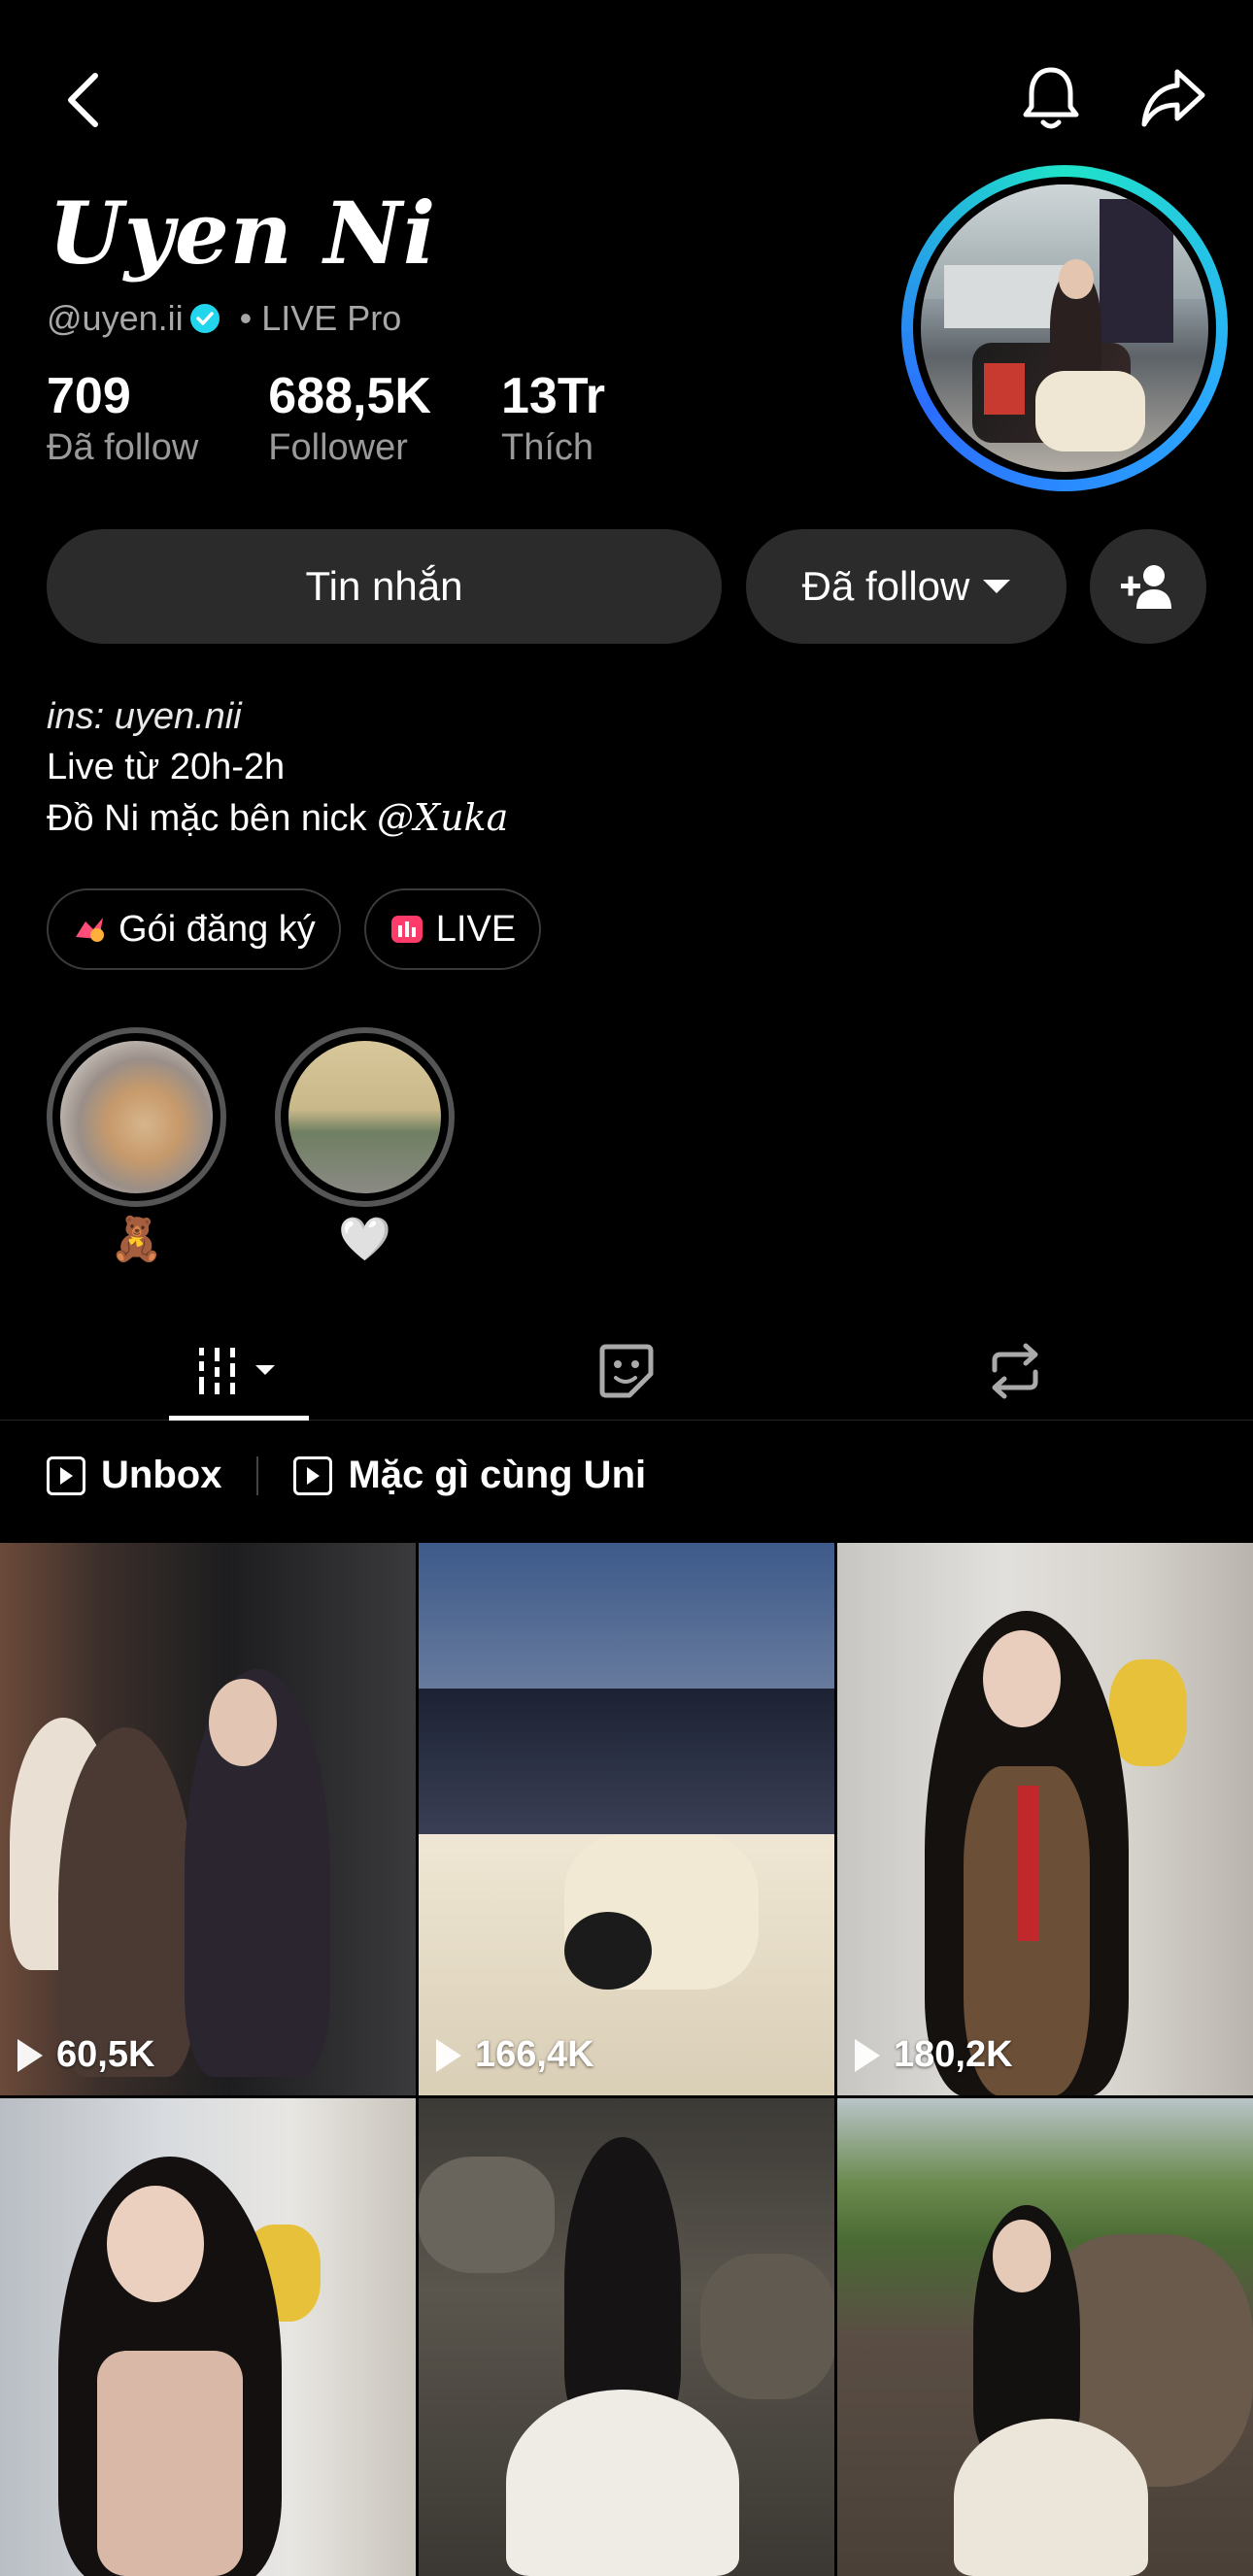 This screenshot has height=2576, width=1253. I want to click on bio-line-outfit: Đồ Ni mặc bên nick @Xuka, so click(278, 818).